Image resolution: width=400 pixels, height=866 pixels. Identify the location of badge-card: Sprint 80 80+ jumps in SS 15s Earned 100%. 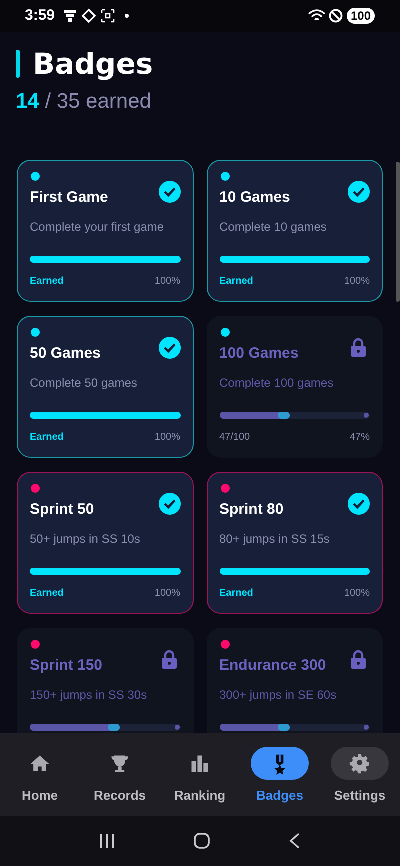
(294, 543).